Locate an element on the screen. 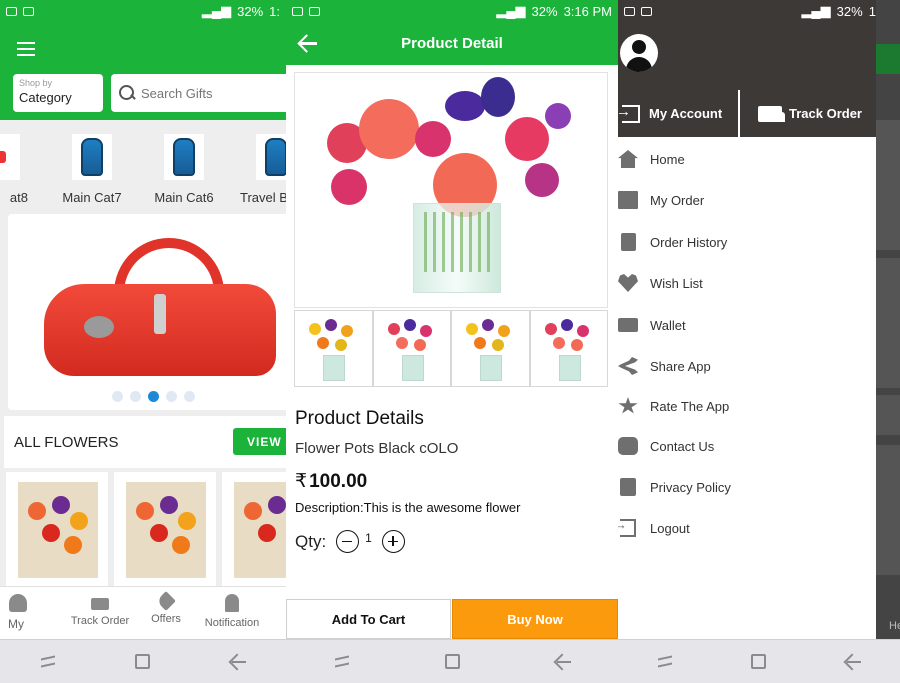  plus-icon is located at coordinates (393, 541).